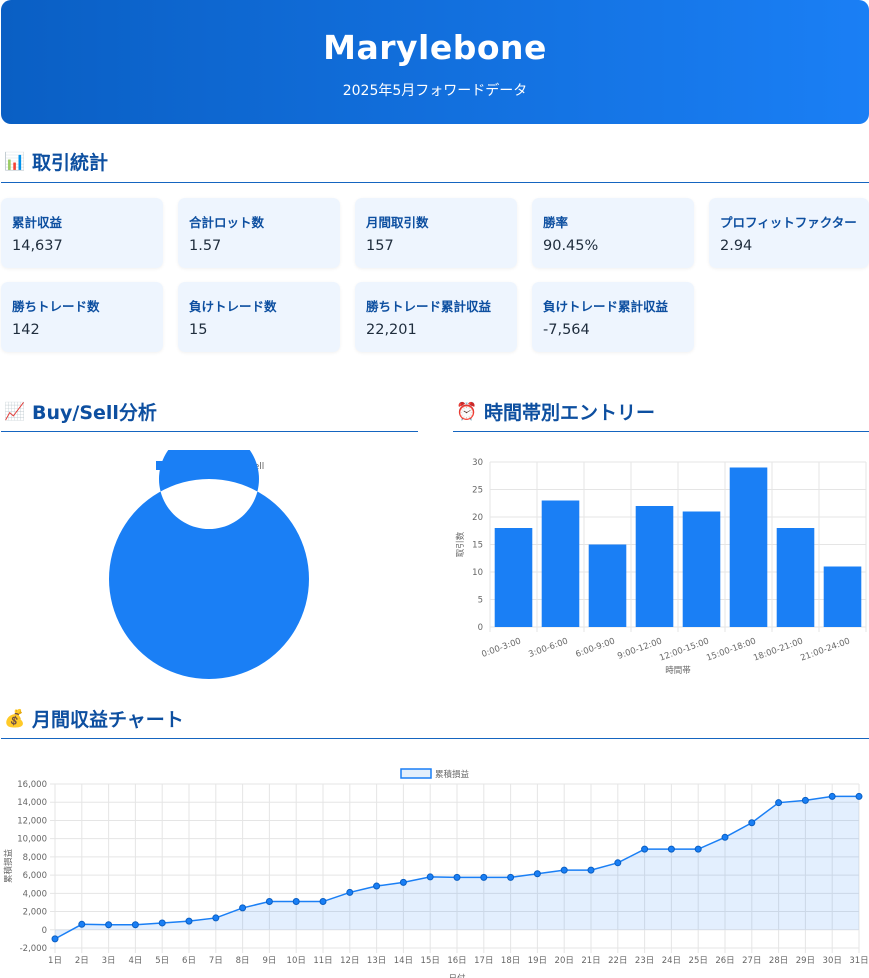 The image size is (869, 978). What do you see at coordinates (566, 330) in the screenshot?
I see `stat-value: -7,564` at bounding box center [566, 330].